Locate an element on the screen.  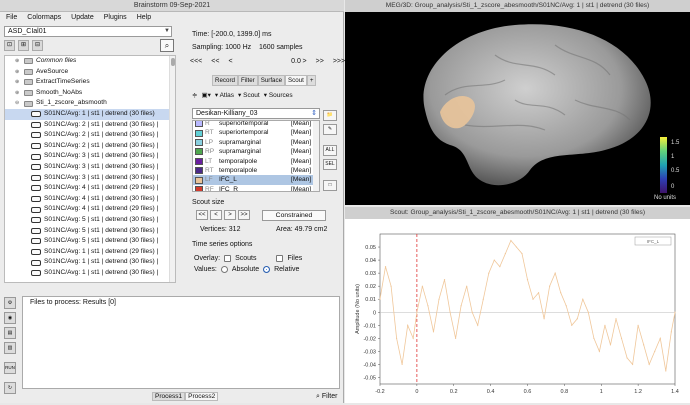
scout-row: LF IFC_L [Mean] is located at coordinates (256, 180).